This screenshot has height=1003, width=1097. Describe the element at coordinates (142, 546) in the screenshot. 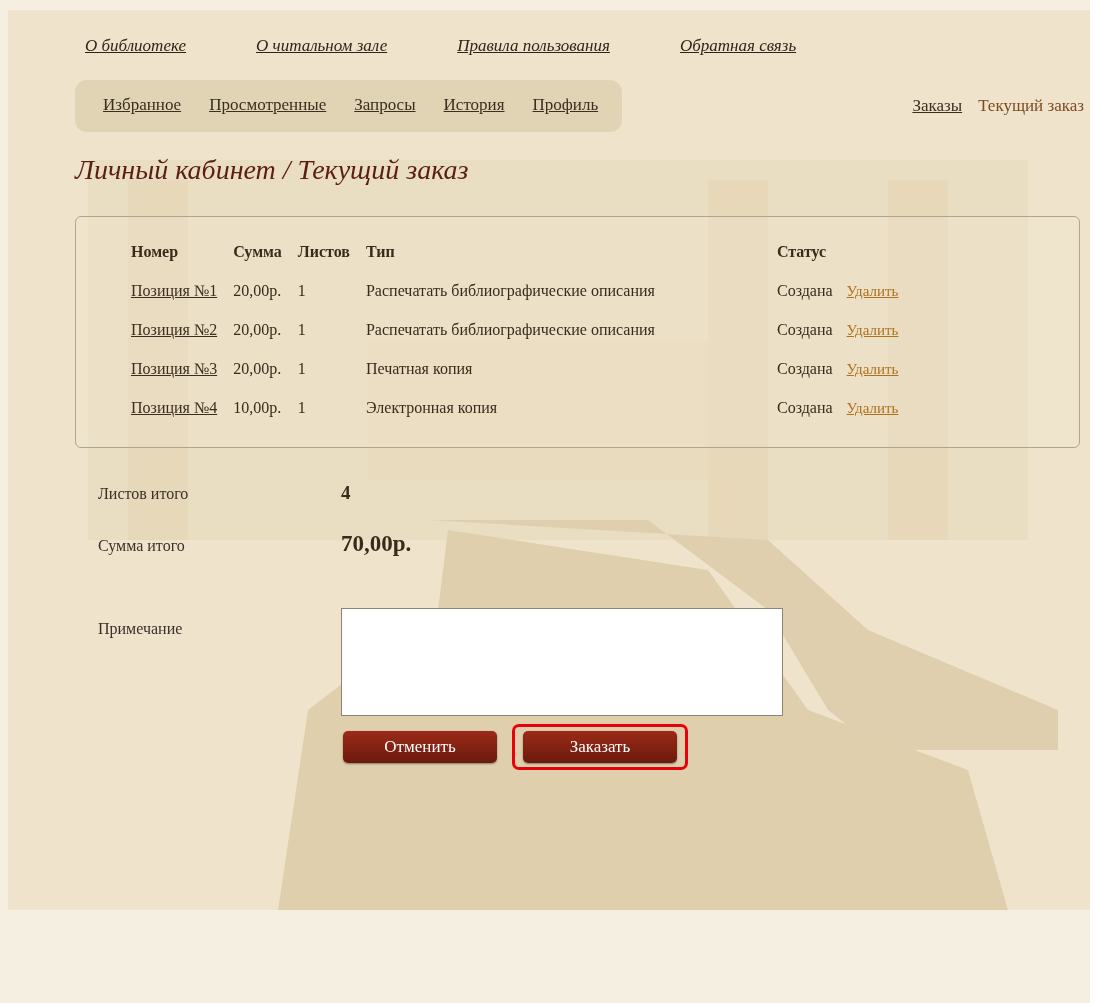

I see `total-label: Сумма итого` at that location.